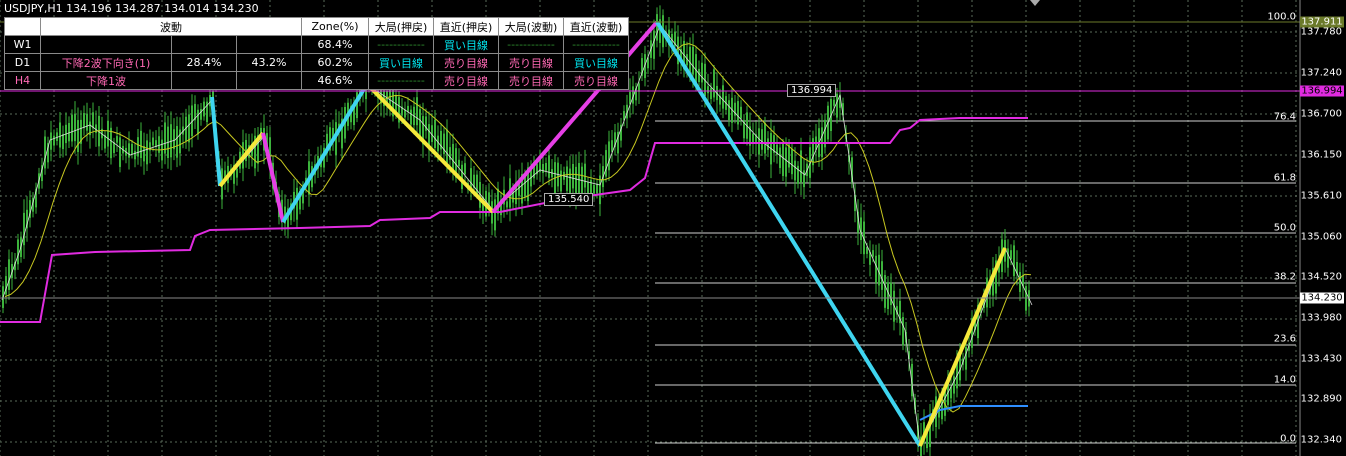  I want to click on swing-low-label: 135.540, so click(569, 199).